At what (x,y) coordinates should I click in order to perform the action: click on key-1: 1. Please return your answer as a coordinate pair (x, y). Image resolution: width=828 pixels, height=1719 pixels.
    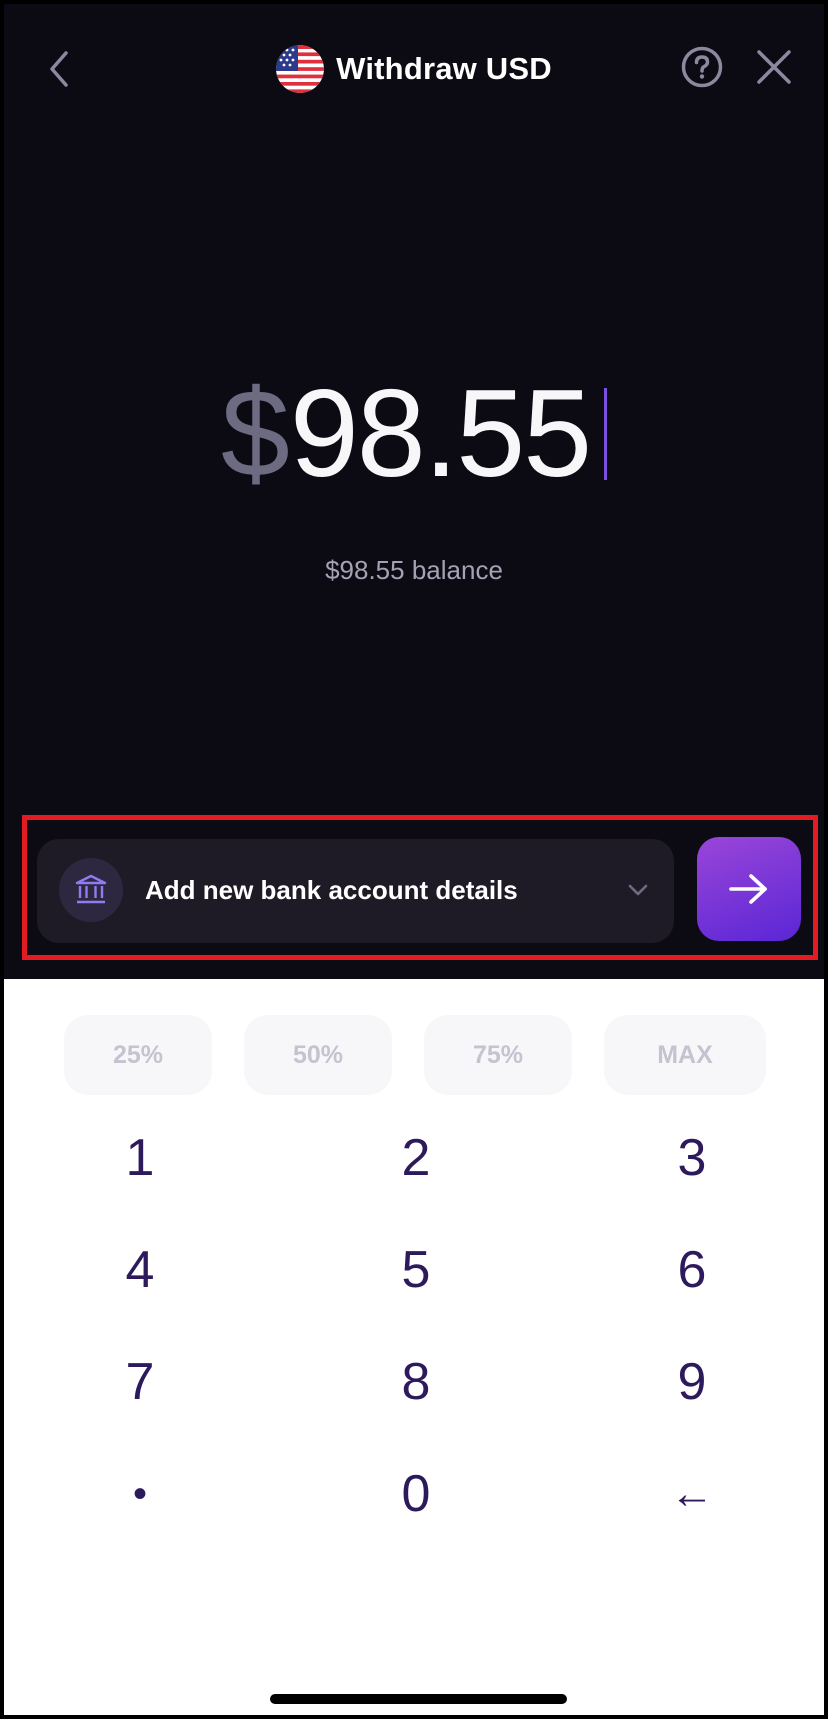
    Looking at the image, I should click on (140, 1158).